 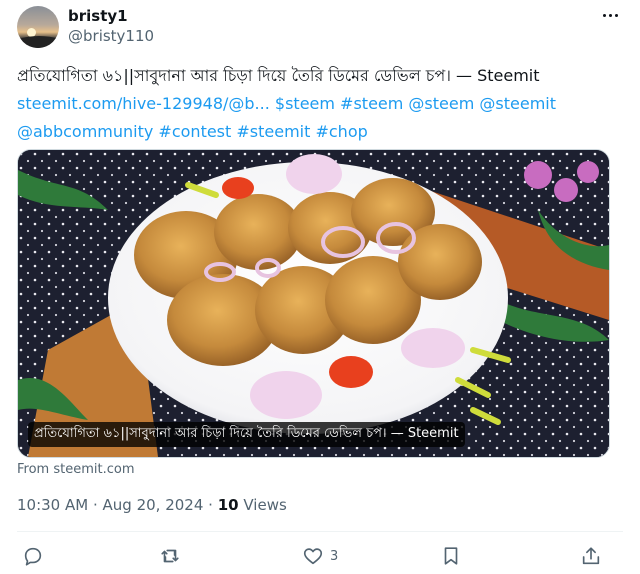 I want to click on author-handle: @bristy110, so click(x=111, y=36).